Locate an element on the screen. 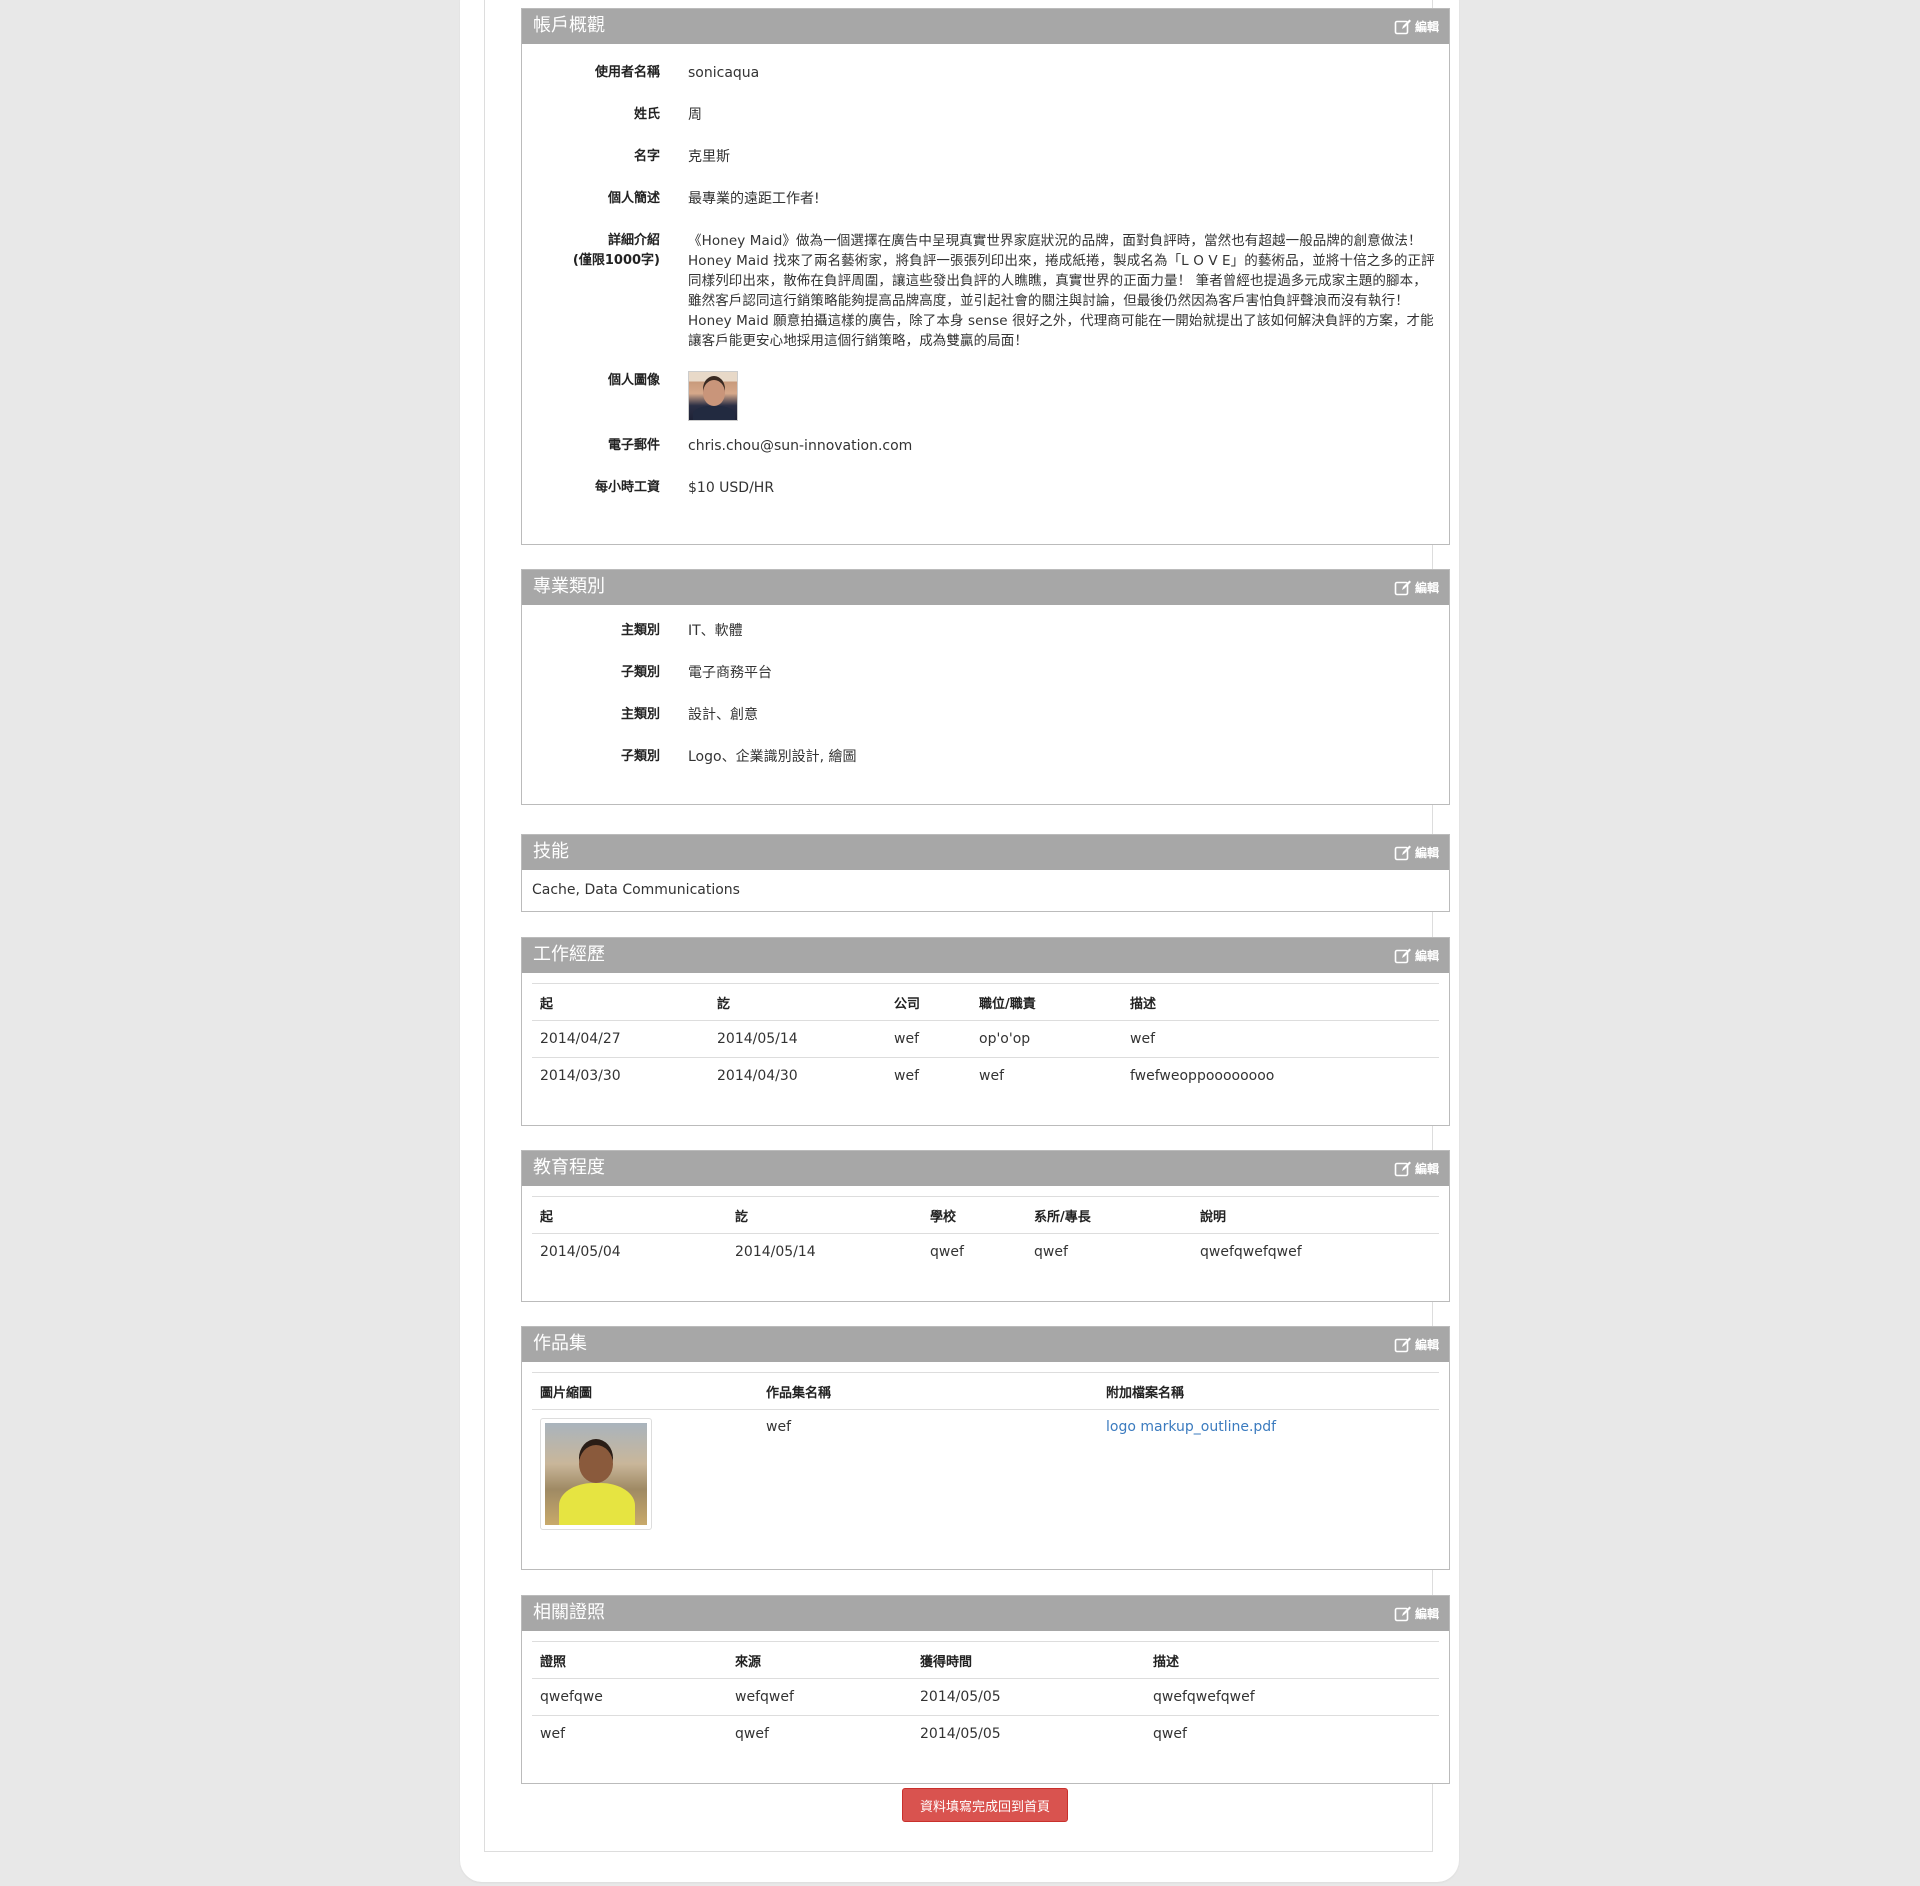 The image size is (1920, 1886). account-edit-button: 編輯 is located at coordinates (1416, 27).